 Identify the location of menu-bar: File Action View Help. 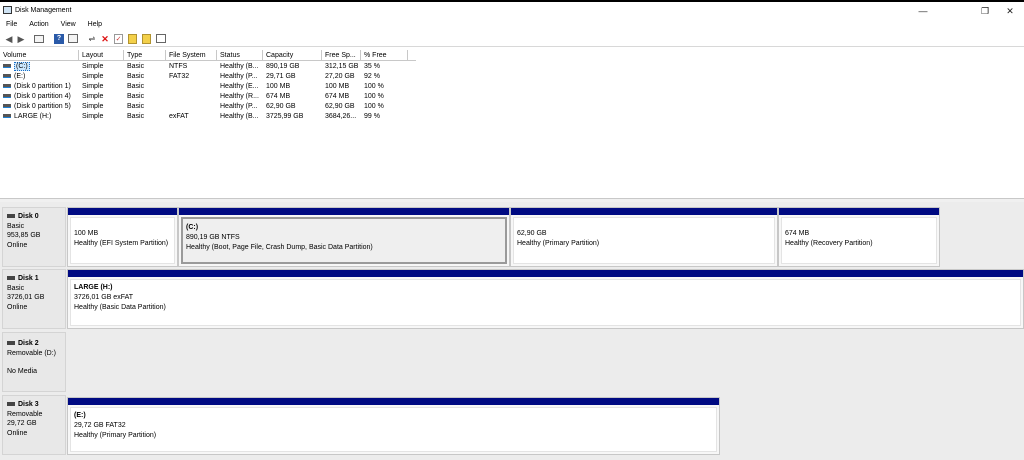
(512, 25).